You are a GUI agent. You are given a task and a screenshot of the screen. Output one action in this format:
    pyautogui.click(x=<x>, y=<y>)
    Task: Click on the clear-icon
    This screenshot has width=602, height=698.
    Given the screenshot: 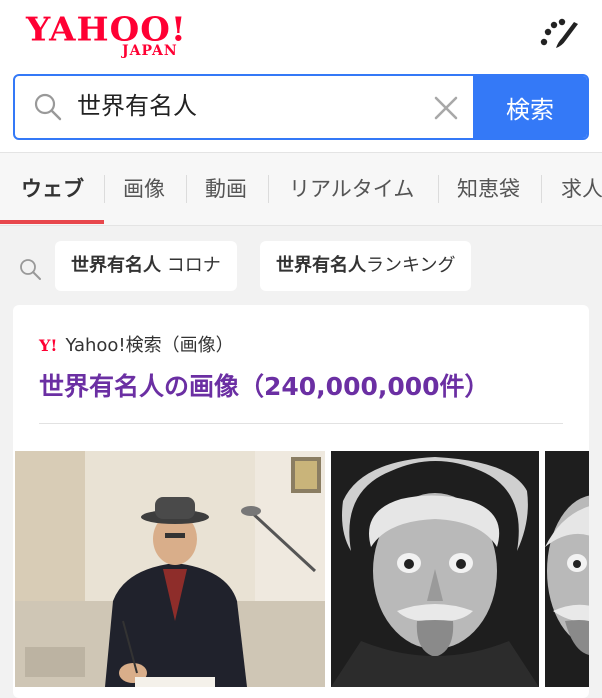 What is the action you would take?
    pyautogui.click(x=446, y=108)
    